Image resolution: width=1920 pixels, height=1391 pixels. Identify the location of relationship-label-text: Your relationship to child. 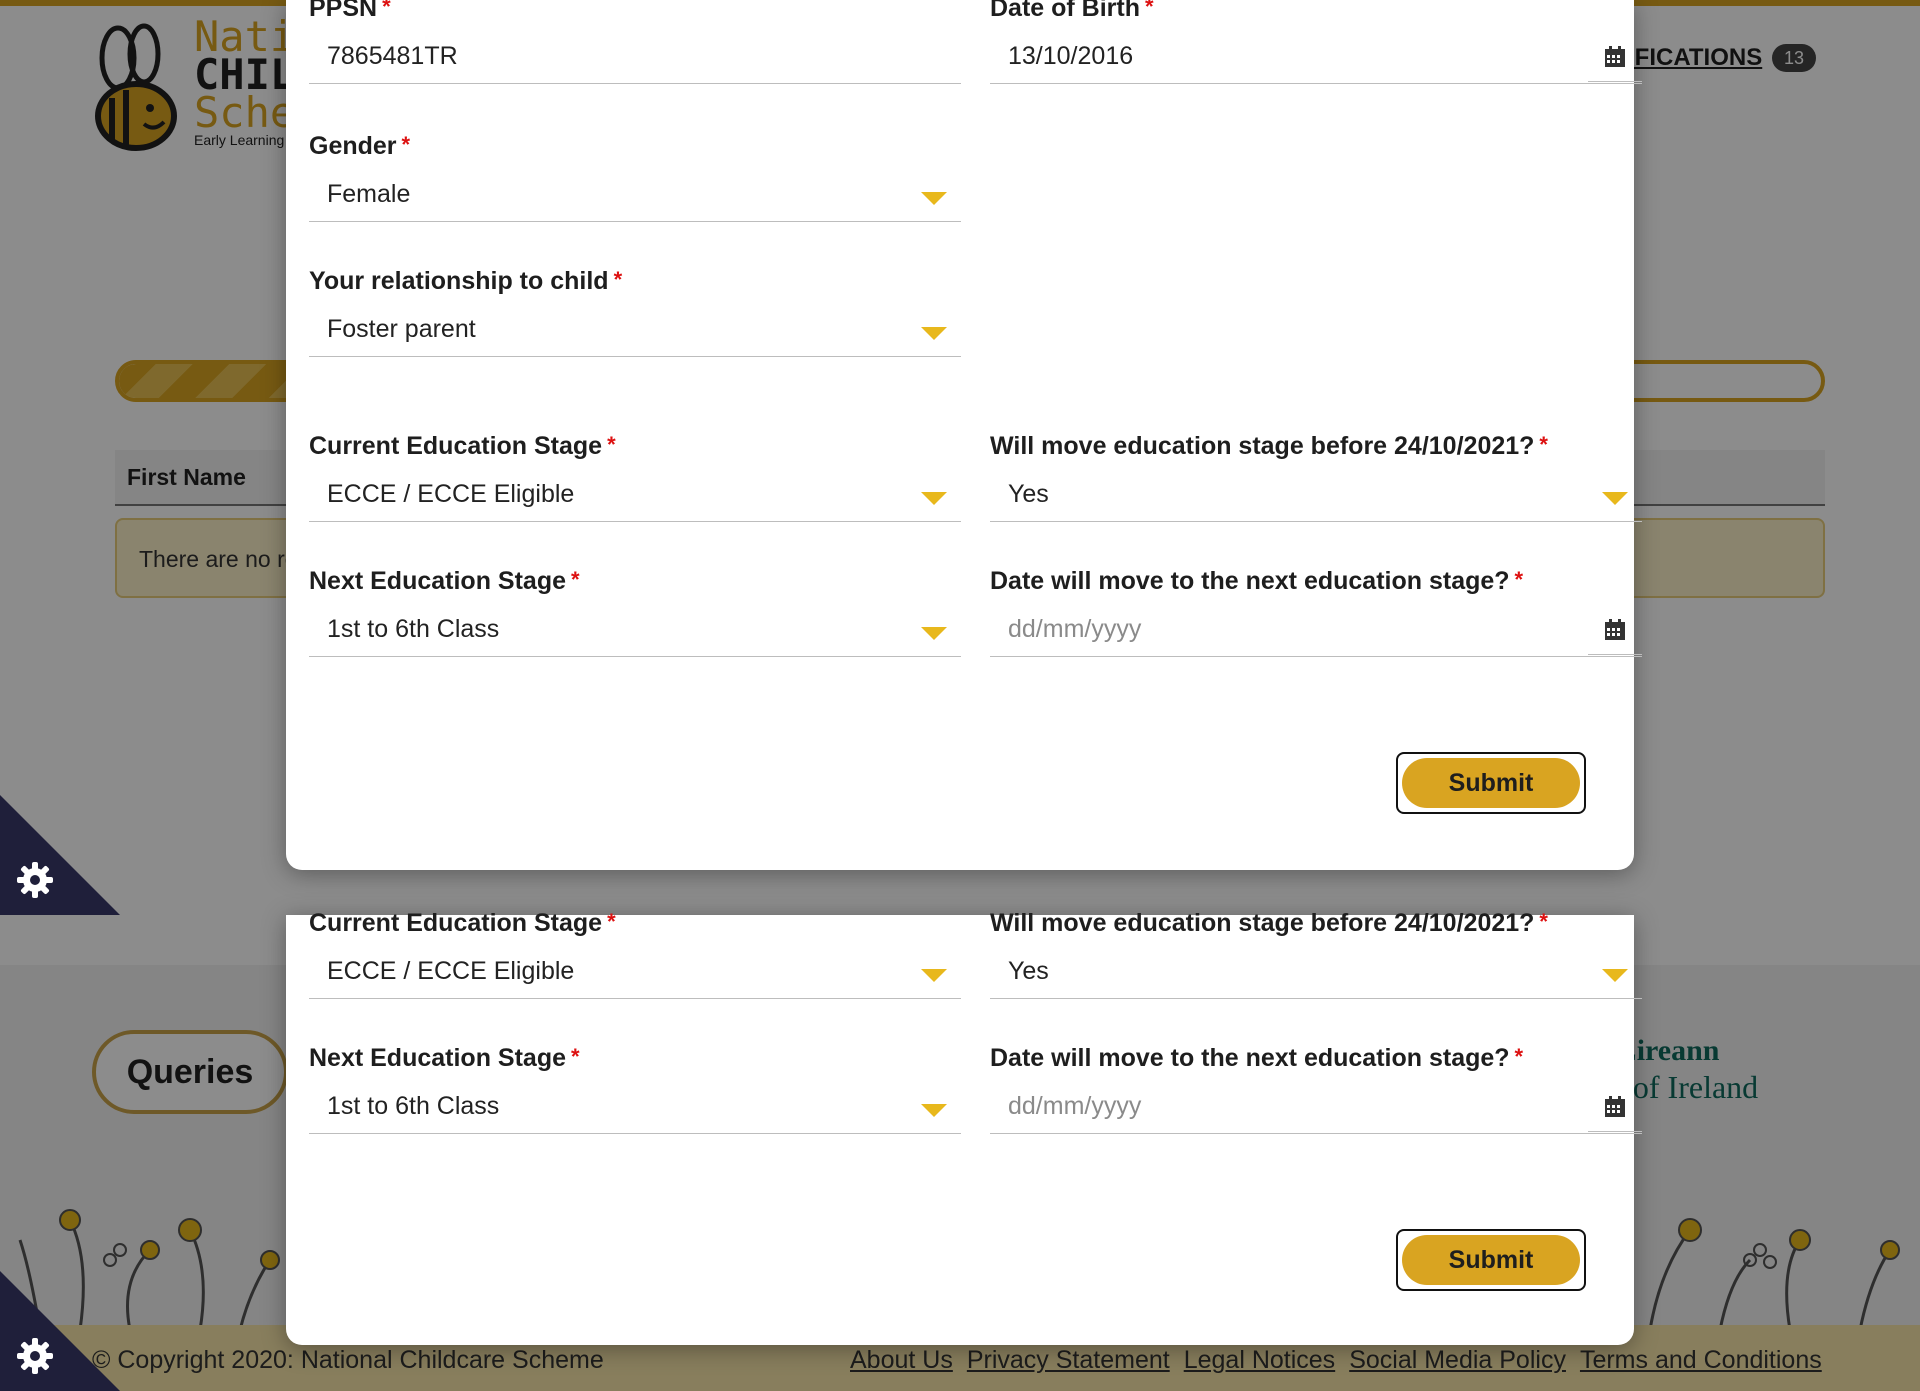
(459, 281).